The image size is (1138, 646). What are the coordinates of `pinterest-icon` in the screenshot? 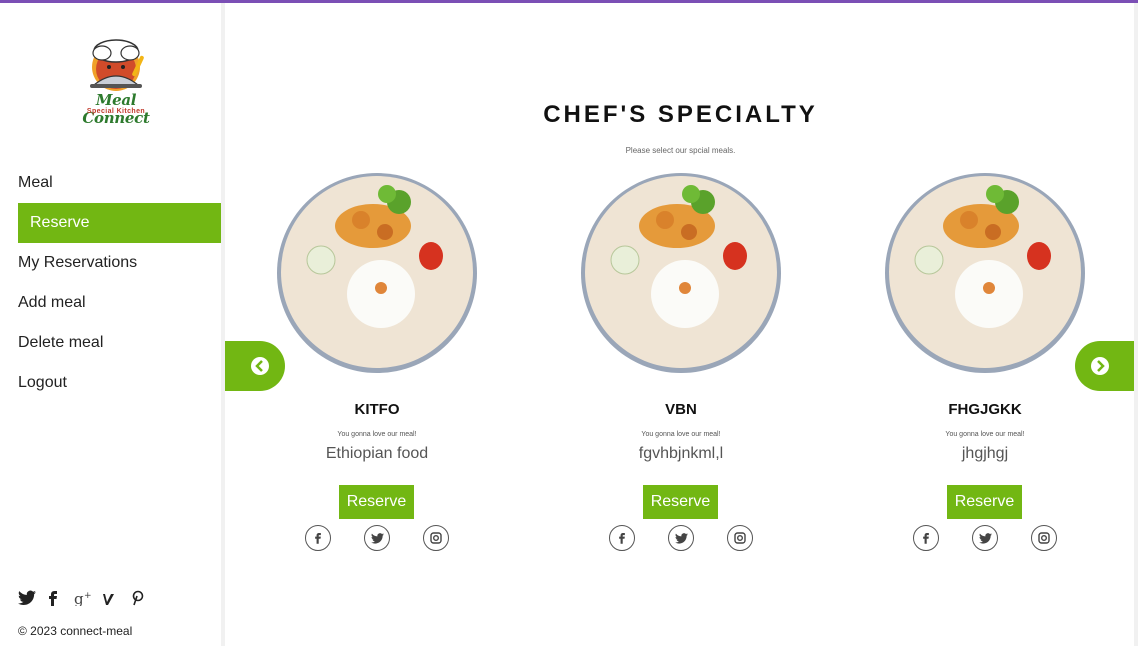 It's located at (144, 600).